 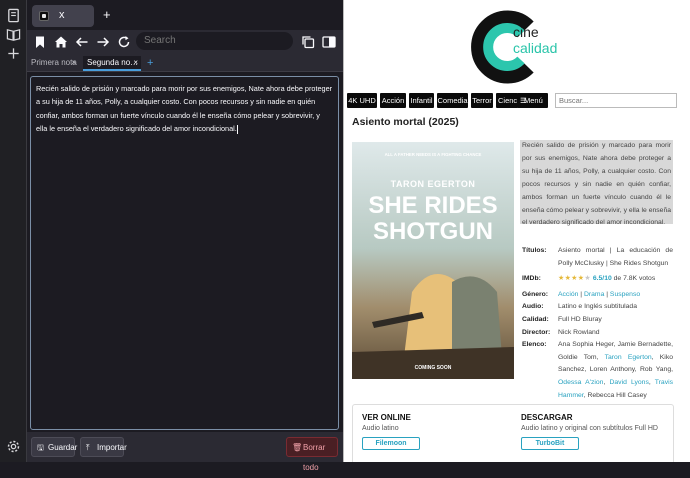 What do you see at coordinates (82, 42) in the screenshot?
I see `back-arrow-icon` at bounding box center [82, 42].